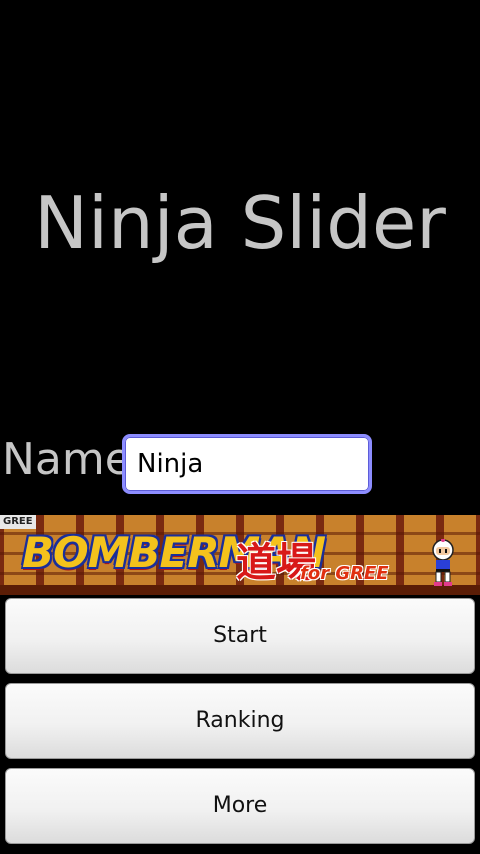  Describe the element at coordinates (67, 459) in the screenshot. I see `name-label: Name` at that location.